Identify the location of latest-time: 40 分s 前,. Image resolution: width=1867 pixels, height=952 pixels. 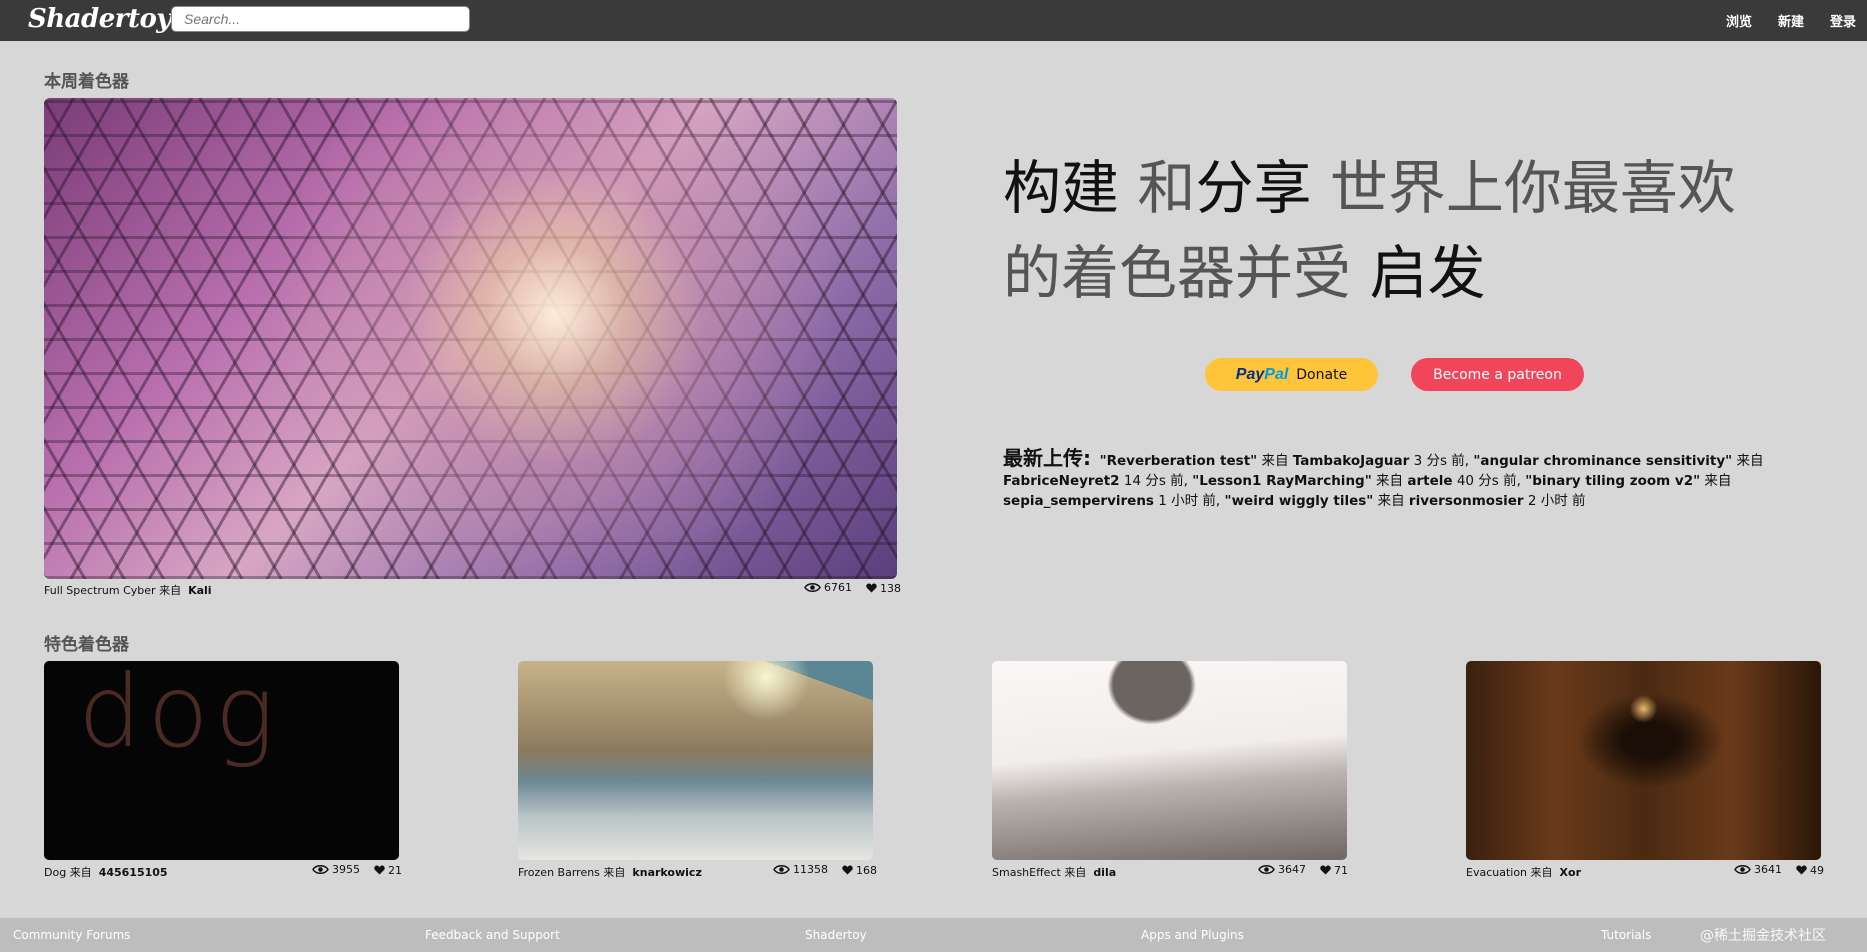
(1488, 481).